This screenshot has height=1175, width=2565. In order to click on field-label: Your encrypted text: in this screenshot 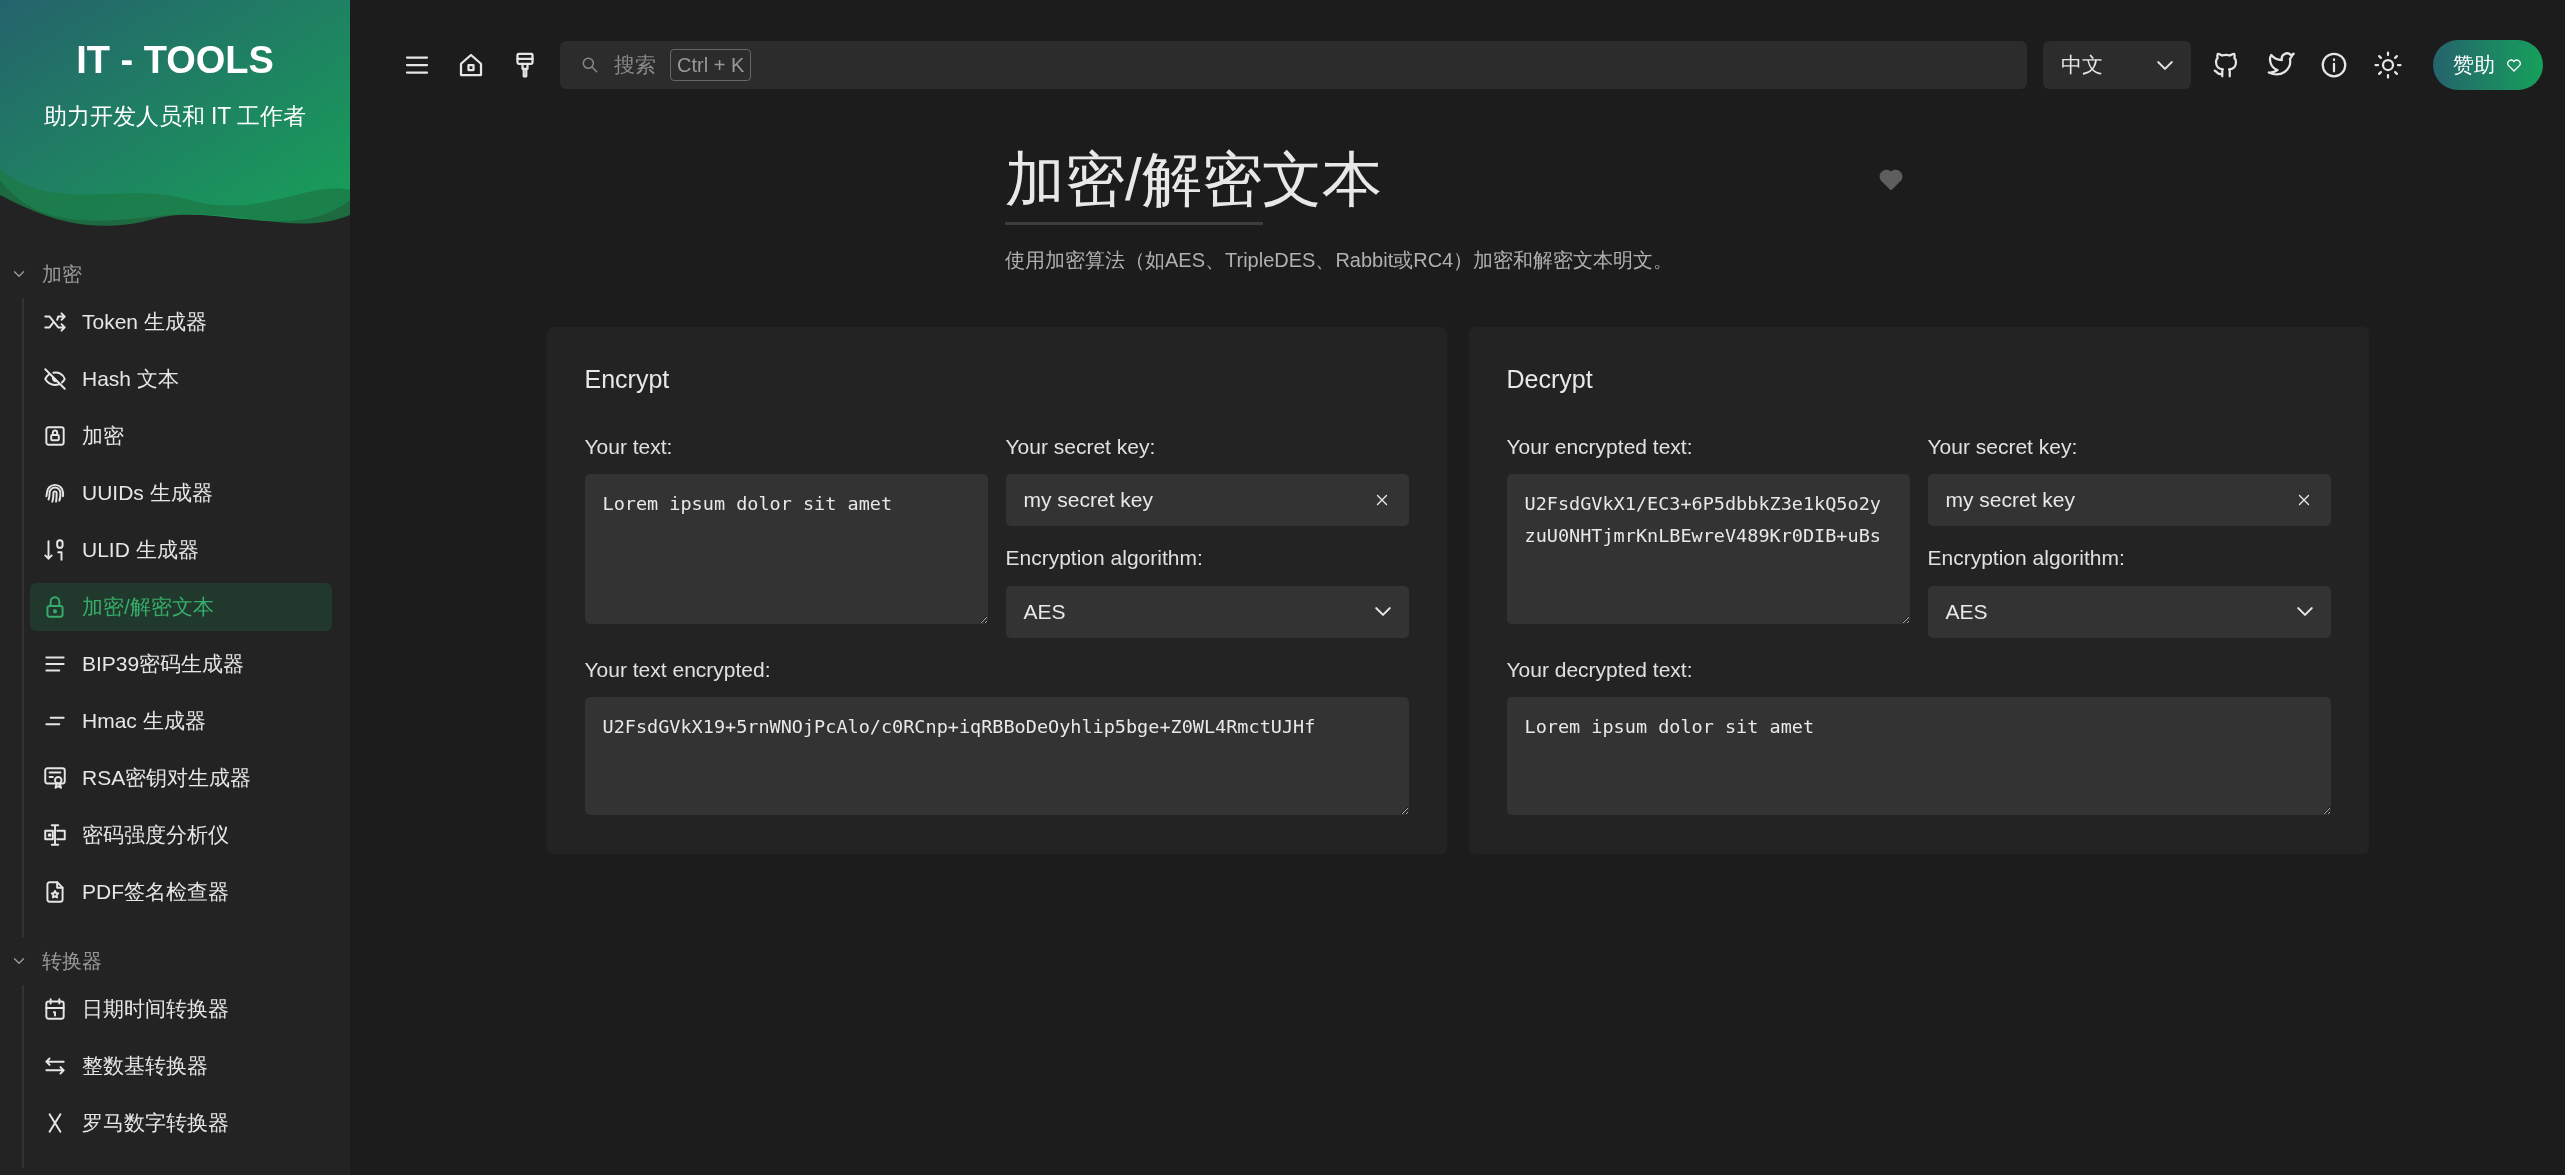, I will do `click(1599, 446)`.